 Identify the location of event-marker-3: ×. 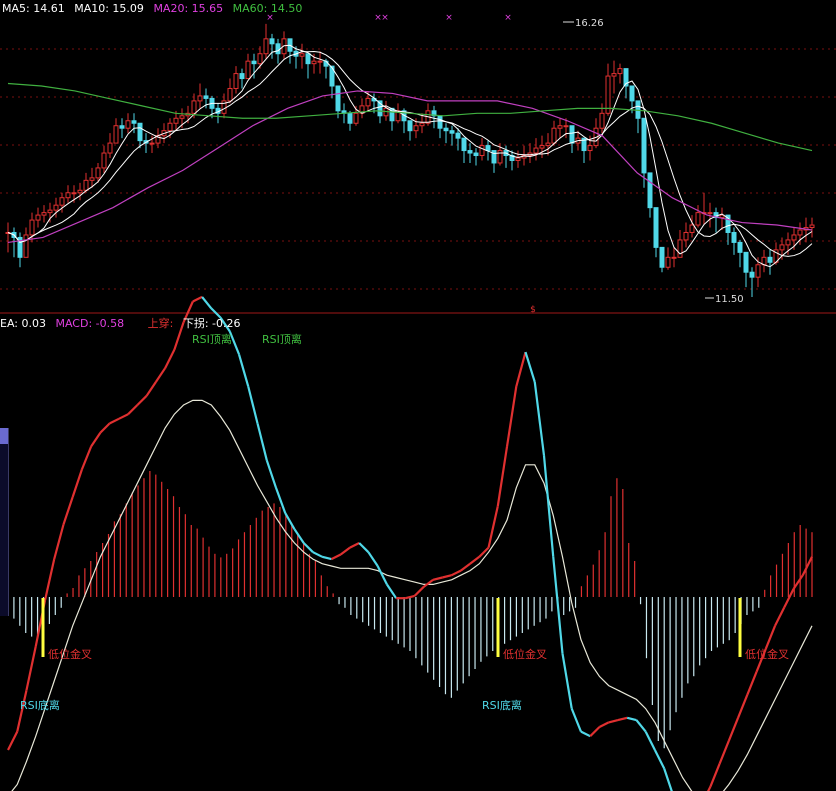
(449, 18).